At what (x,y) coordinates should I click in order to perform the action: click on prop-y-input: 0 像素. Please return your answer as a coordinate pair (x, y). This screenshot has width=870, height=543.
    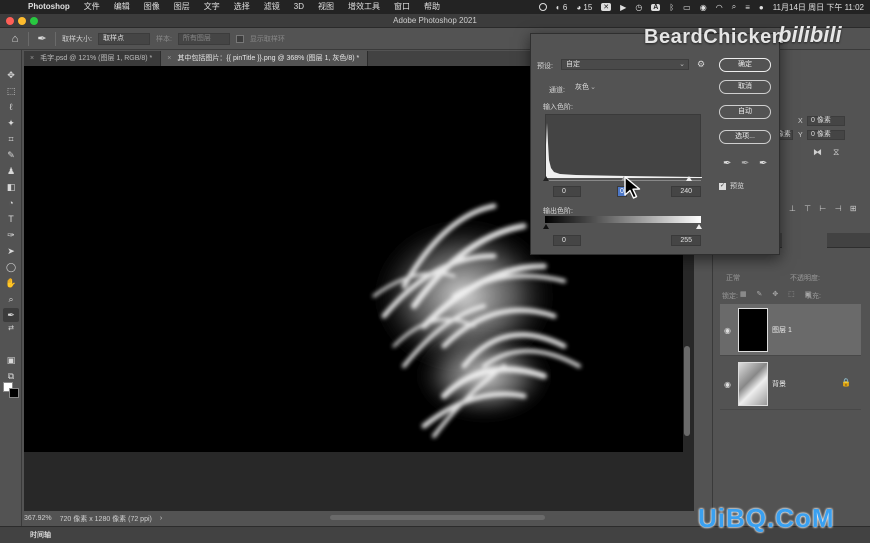
    Looking at the image, I should click on (826, 135).